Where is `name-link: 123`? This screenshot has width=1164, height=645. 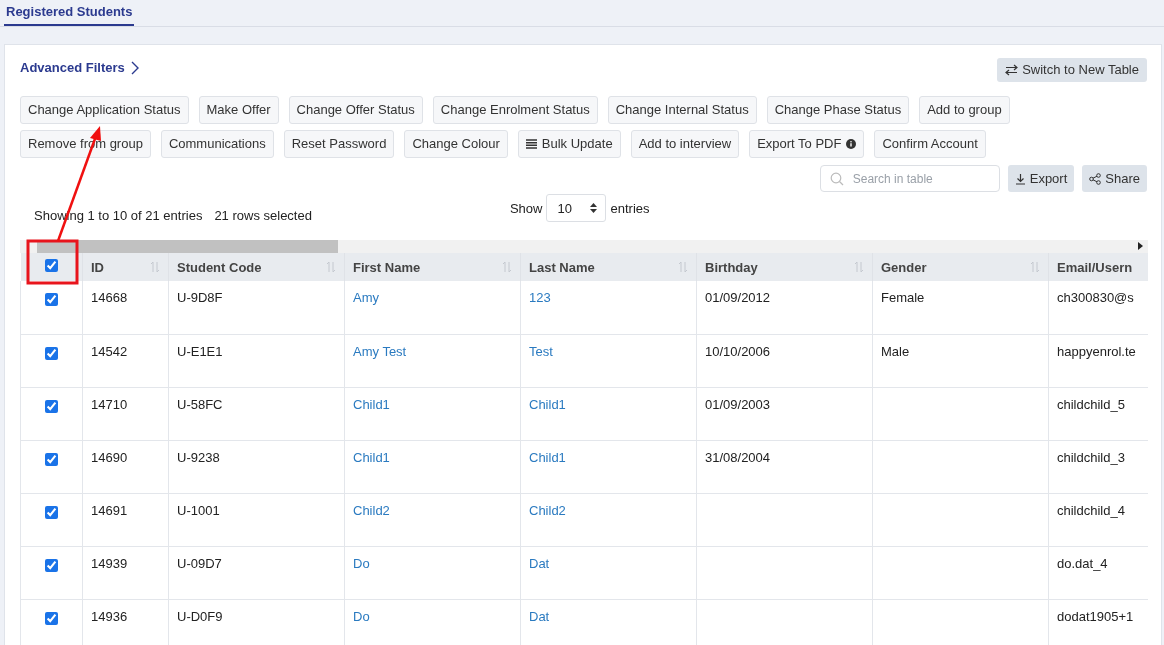
name-link: 123 is located at coordinates (540, 297).